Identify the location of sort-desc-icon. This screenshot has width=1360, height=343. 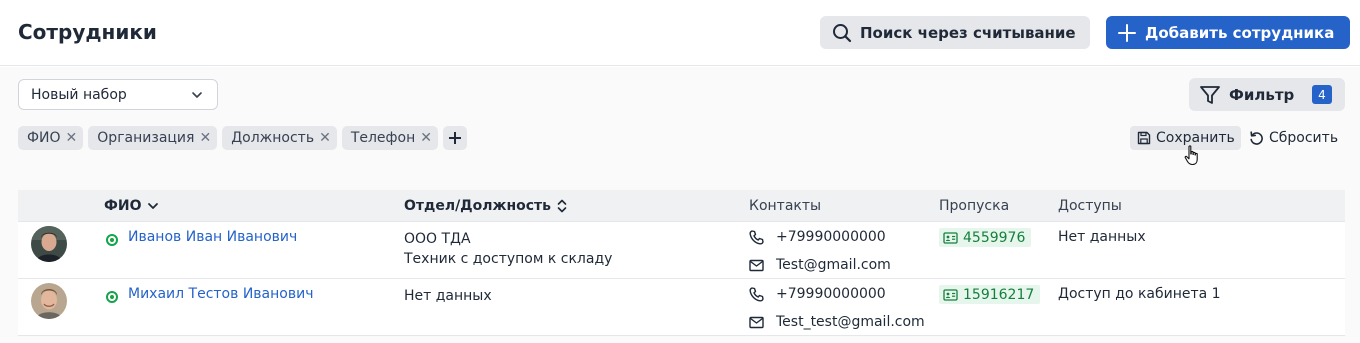
(152, 206).